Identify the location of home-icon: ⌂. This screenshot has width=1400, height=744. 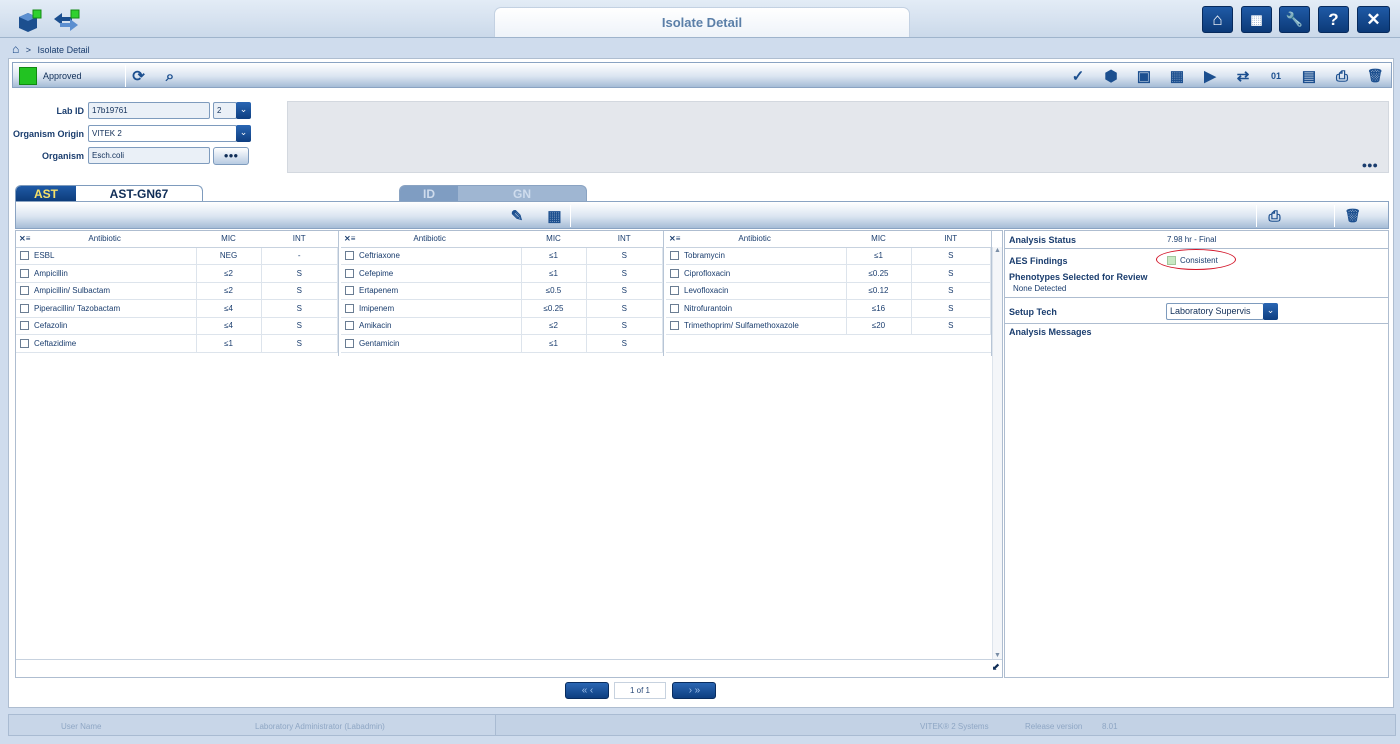
(1217, 19).